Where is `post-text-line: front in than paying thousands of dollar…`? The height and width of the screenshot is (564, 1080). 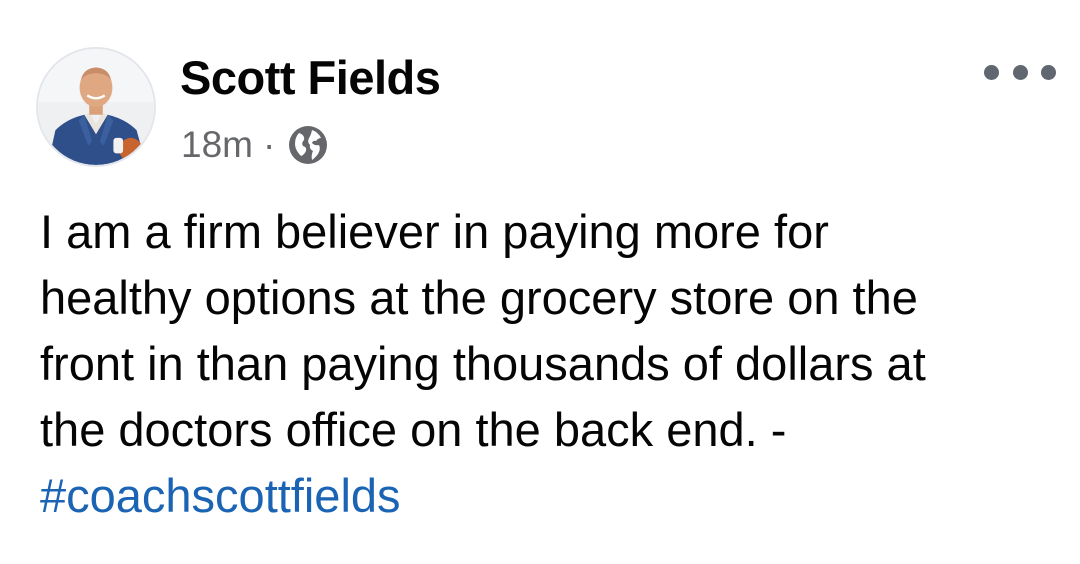
post-text-line: front in than paying thousands of dollar… is located at coordinates (483, 363).